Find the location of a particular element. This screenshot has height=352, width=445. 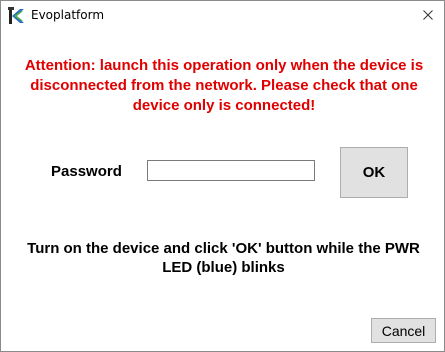

close-button is located at coordinates (428, 16).